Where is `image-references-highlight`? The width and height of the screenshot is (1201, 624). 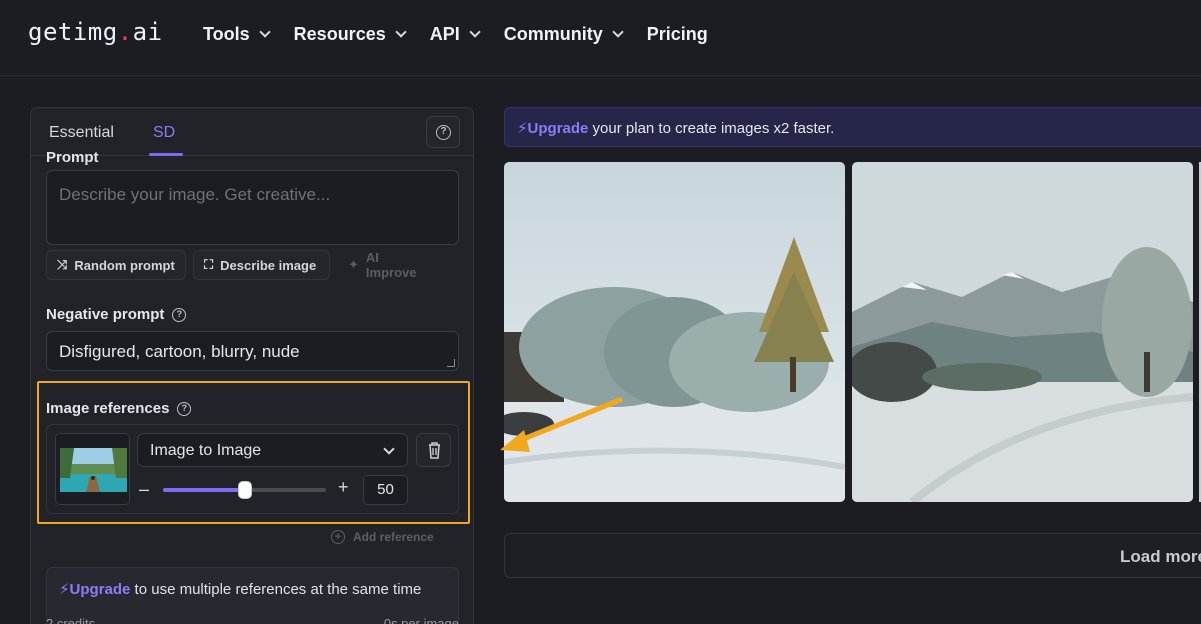
image-references-highlight is located at coordinates (253, 452).